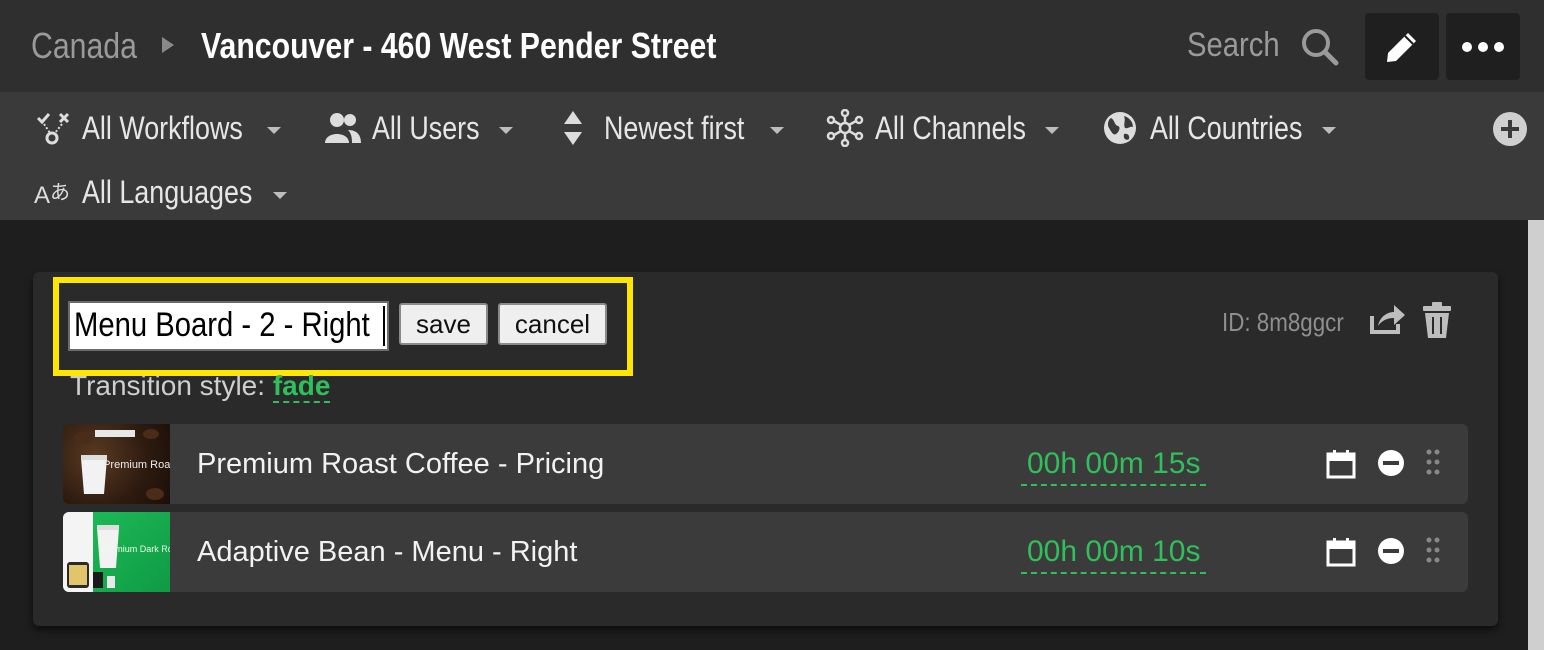  Describe the element at coordinates (301, 386) in the screenshot. I see `transition-style-value: fade` at that location.